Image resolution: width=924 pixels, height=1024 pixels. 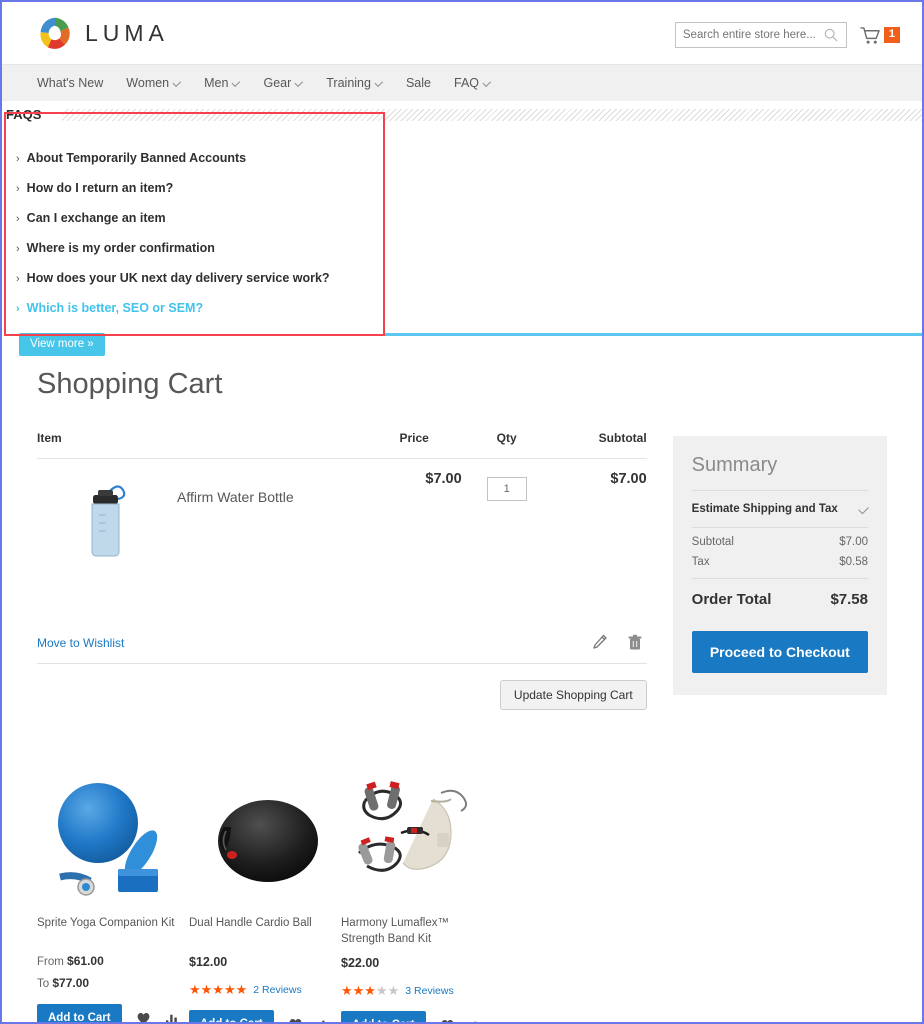 I want to click on search-input, so click(x=745, y=35).